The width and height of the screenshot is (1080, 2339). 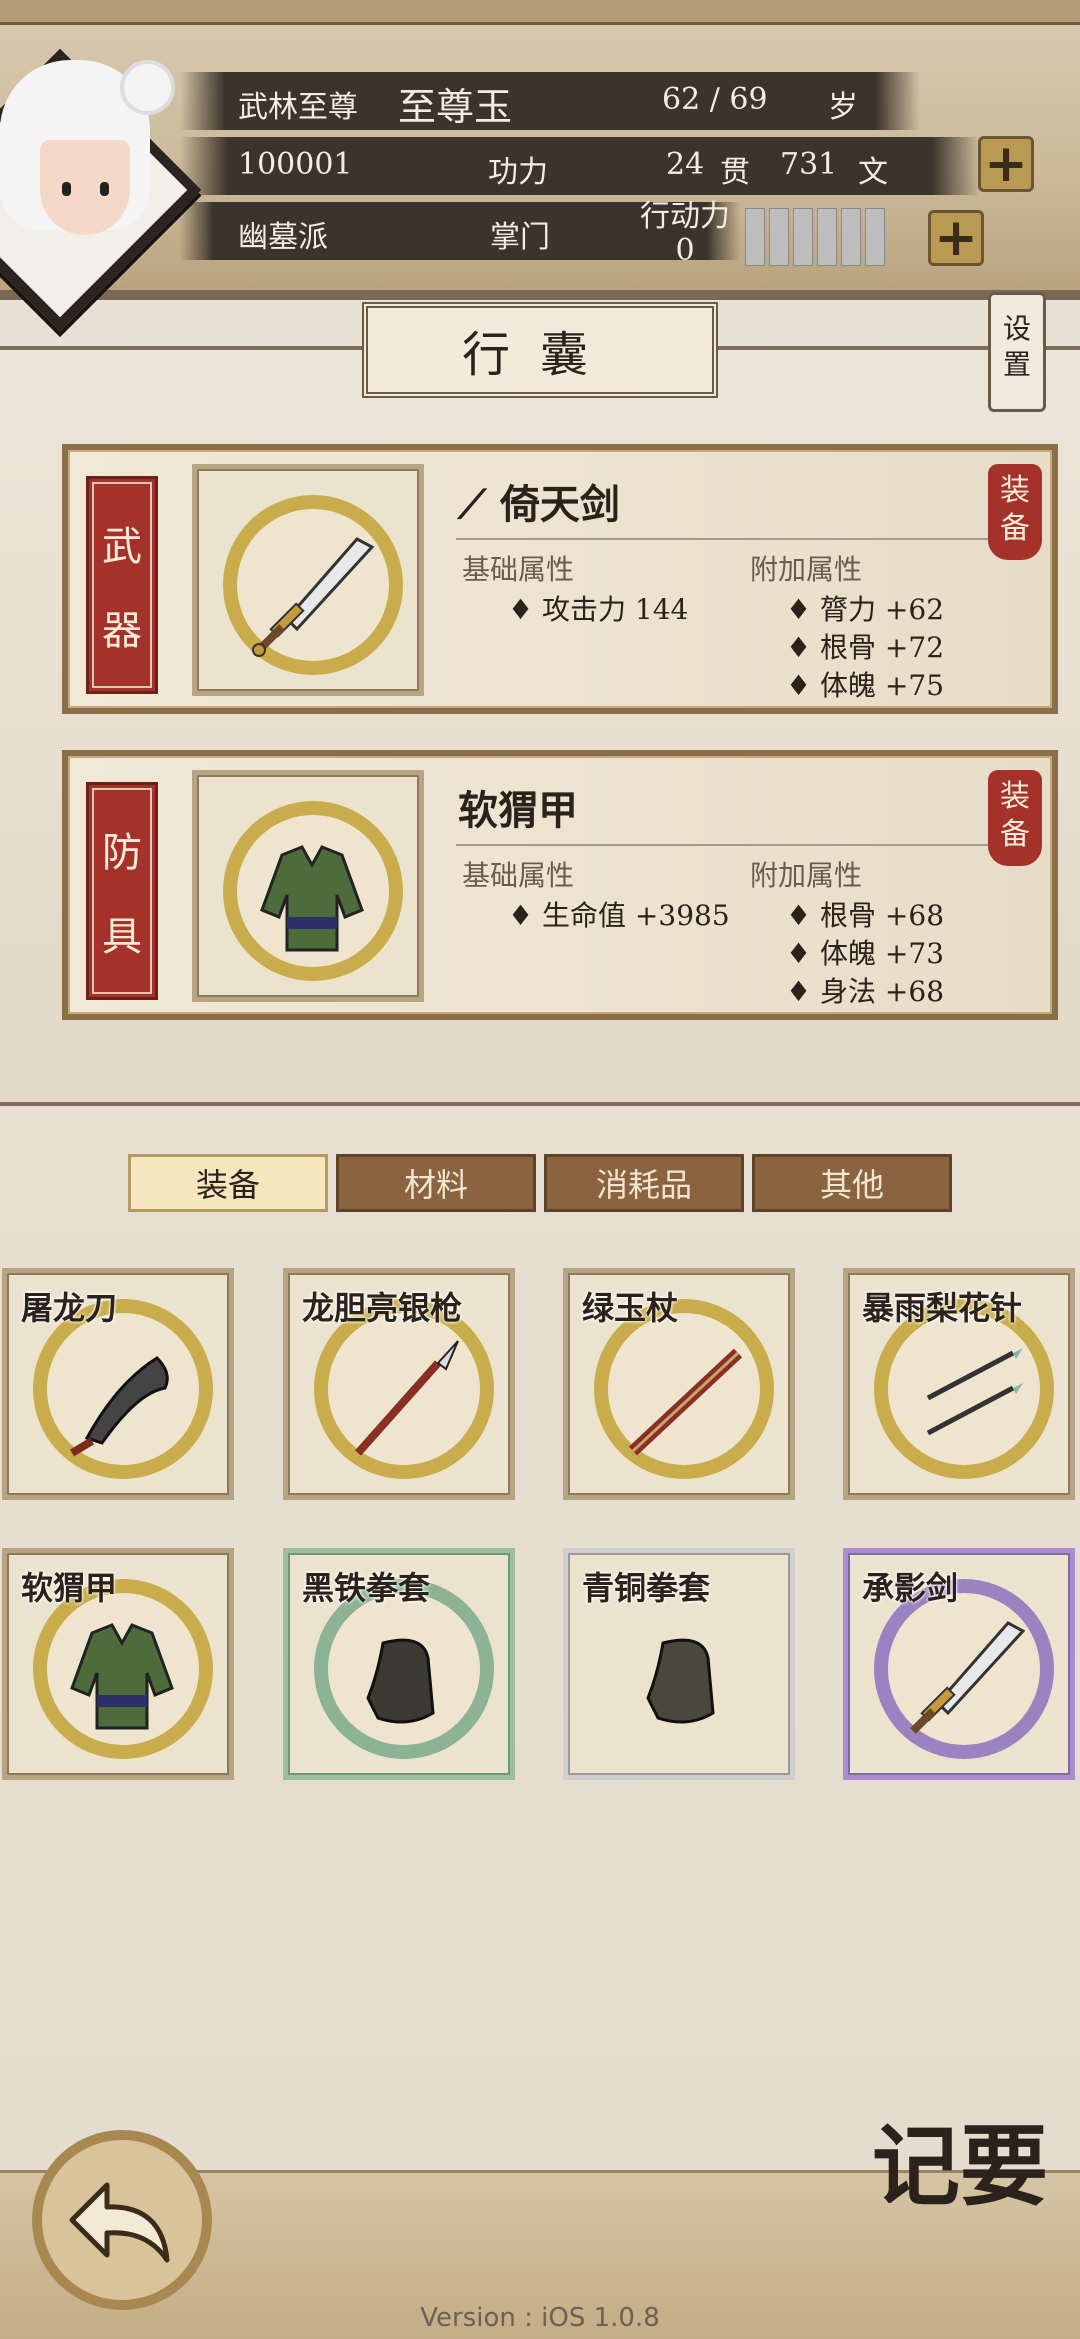 What do you see at coordinates (865, 953) in the screenshot?
I see `extra-attr: ♦ 体魄 +73` at bounding box center [865, 953].